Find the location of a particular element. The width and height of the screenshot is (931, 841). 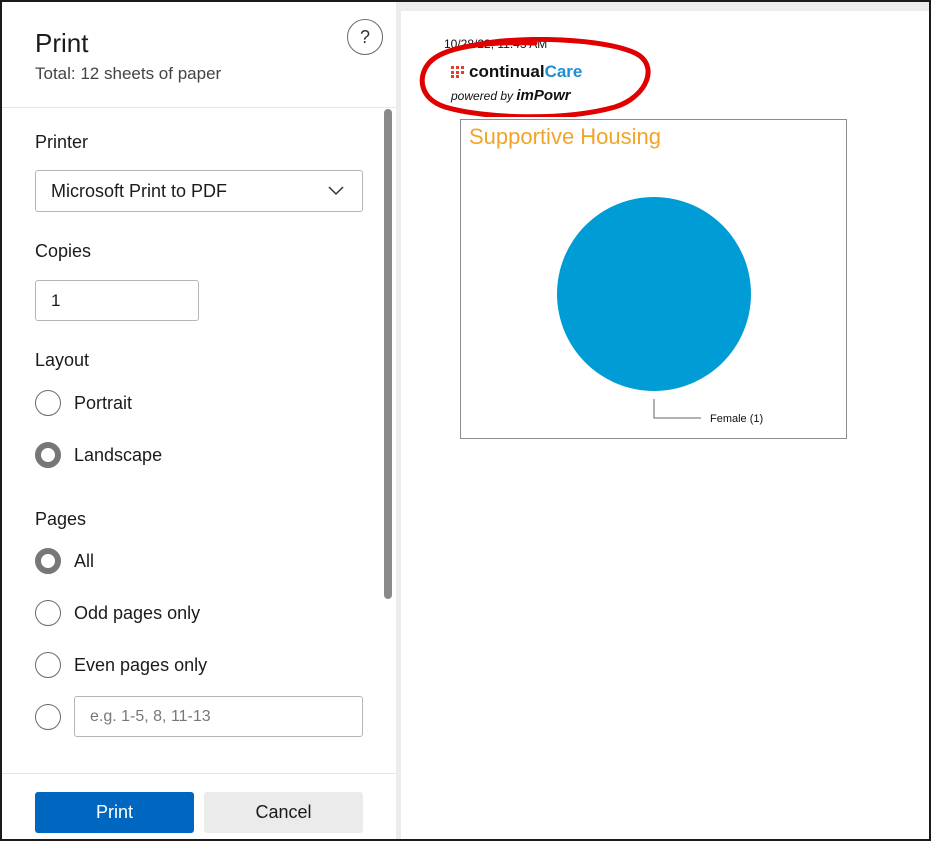

pie-data-label: Female (1) is located at coordinates (736, 419).